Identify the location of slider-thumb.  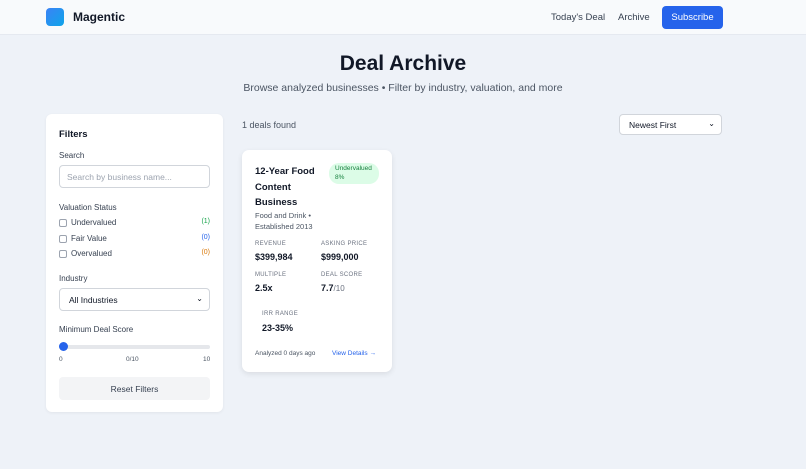
(63, 346).